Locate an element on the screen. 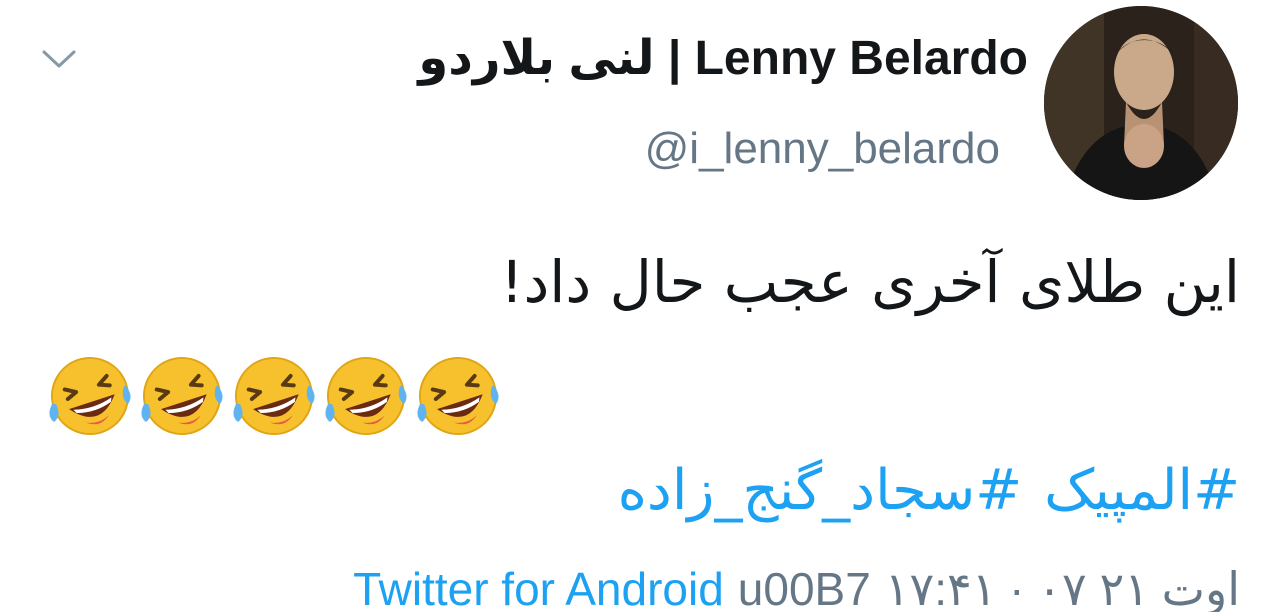 The height and width of the screenshot is (612, 1280). user-handle: @i_lenny_belardo is located at coordinates (822, 149).